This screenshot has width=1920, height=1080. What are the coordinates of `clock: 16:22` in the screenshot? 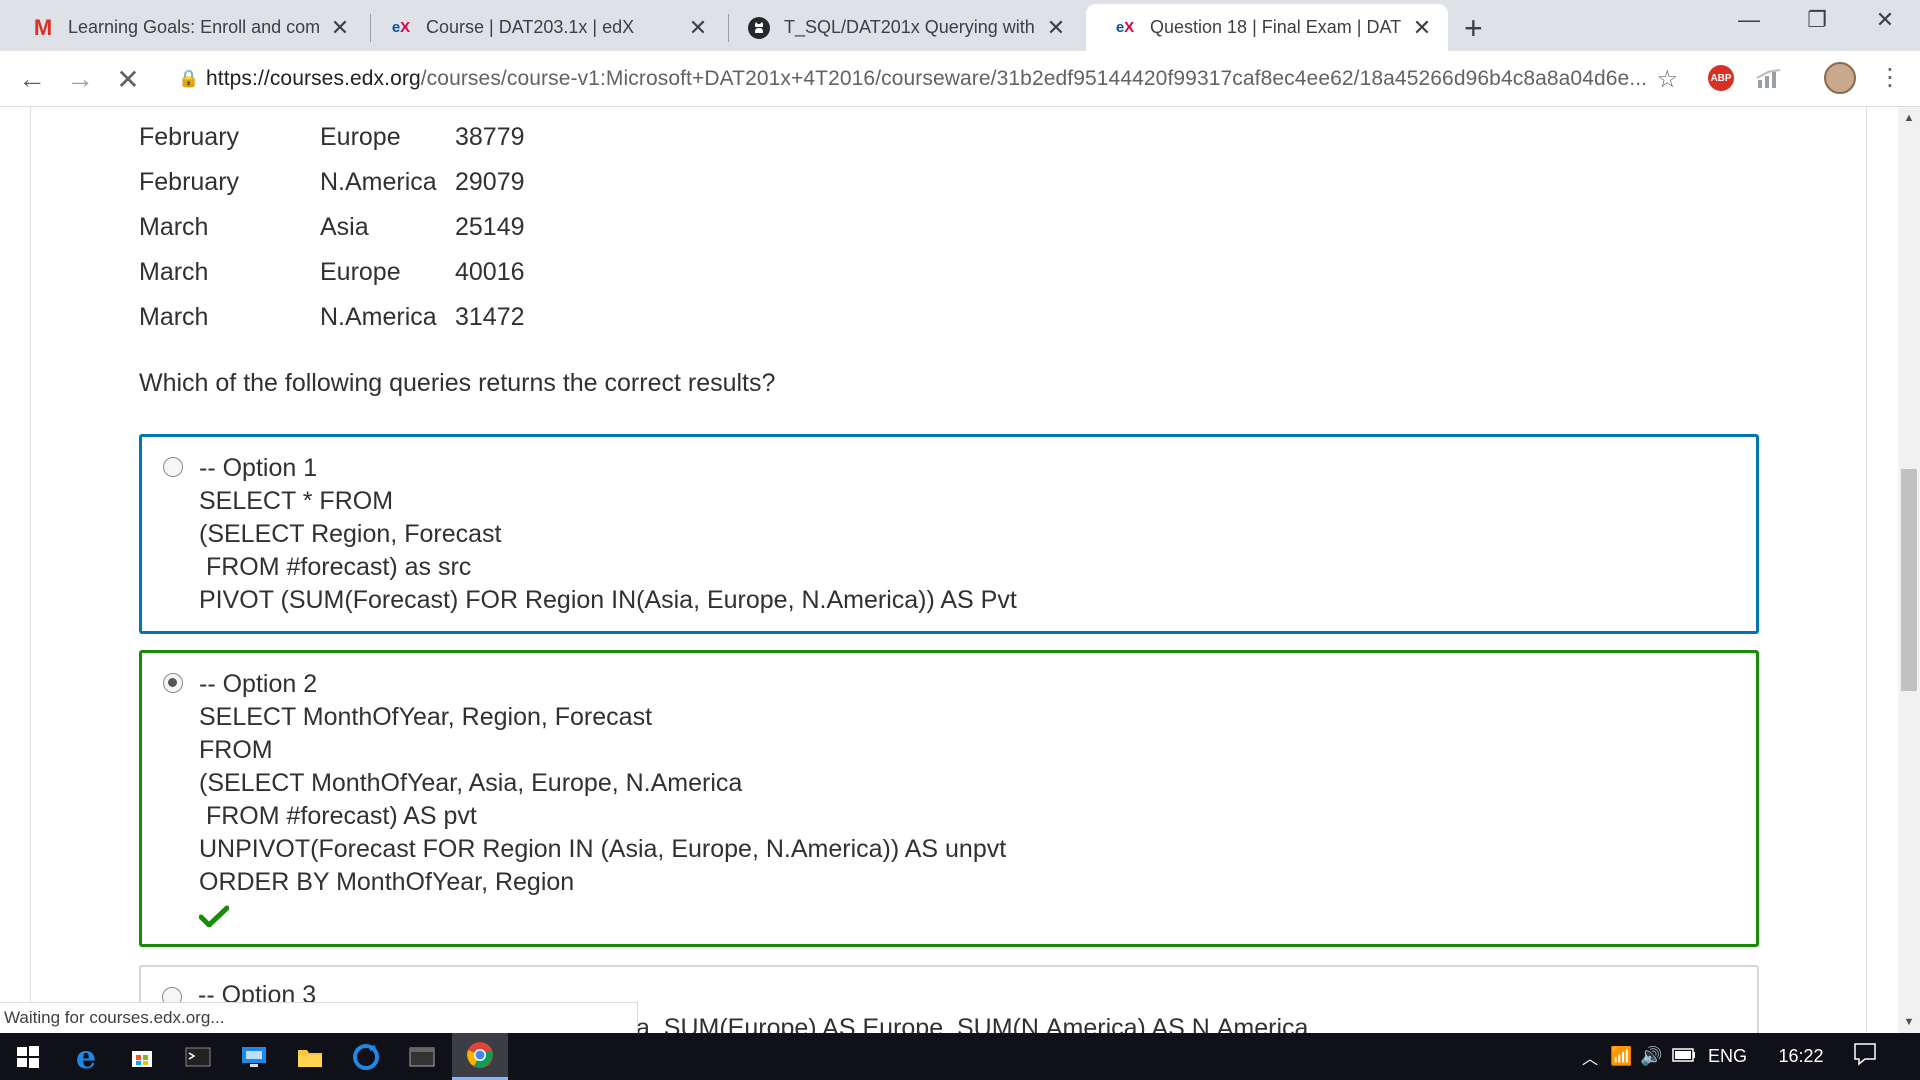 It's located at (1801, 1056).